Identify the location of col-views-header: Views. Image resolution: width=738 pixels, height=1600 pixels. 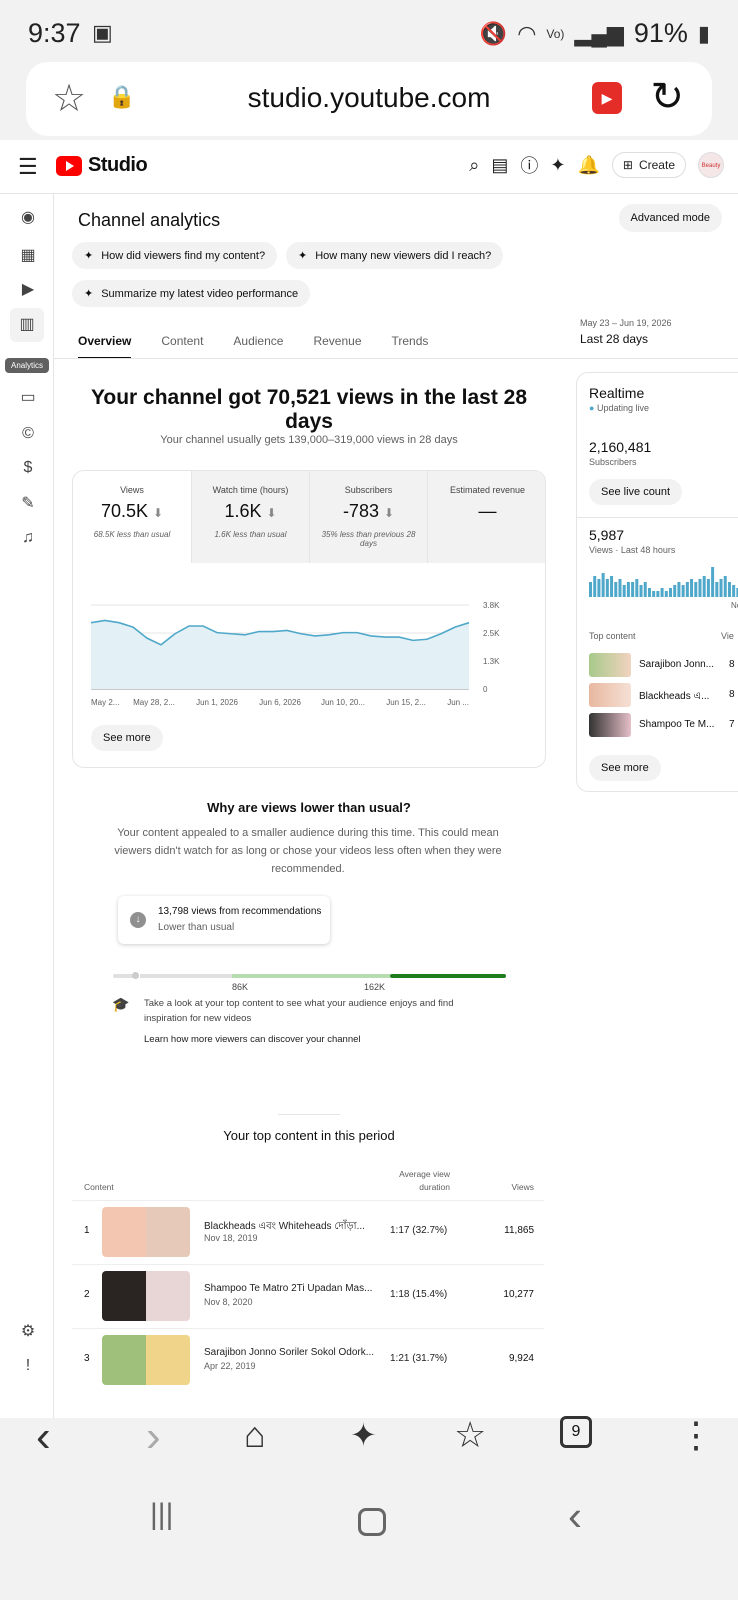
(522, 1187).